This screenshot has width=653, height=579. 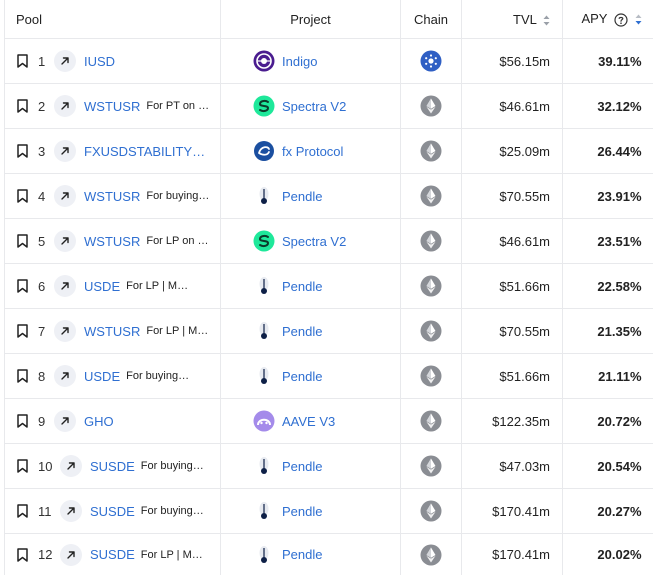 What do you see at coordinates (431, 61) in the screenshot?
I see `cardano-logo-icon` at bounding box center [431, 61].